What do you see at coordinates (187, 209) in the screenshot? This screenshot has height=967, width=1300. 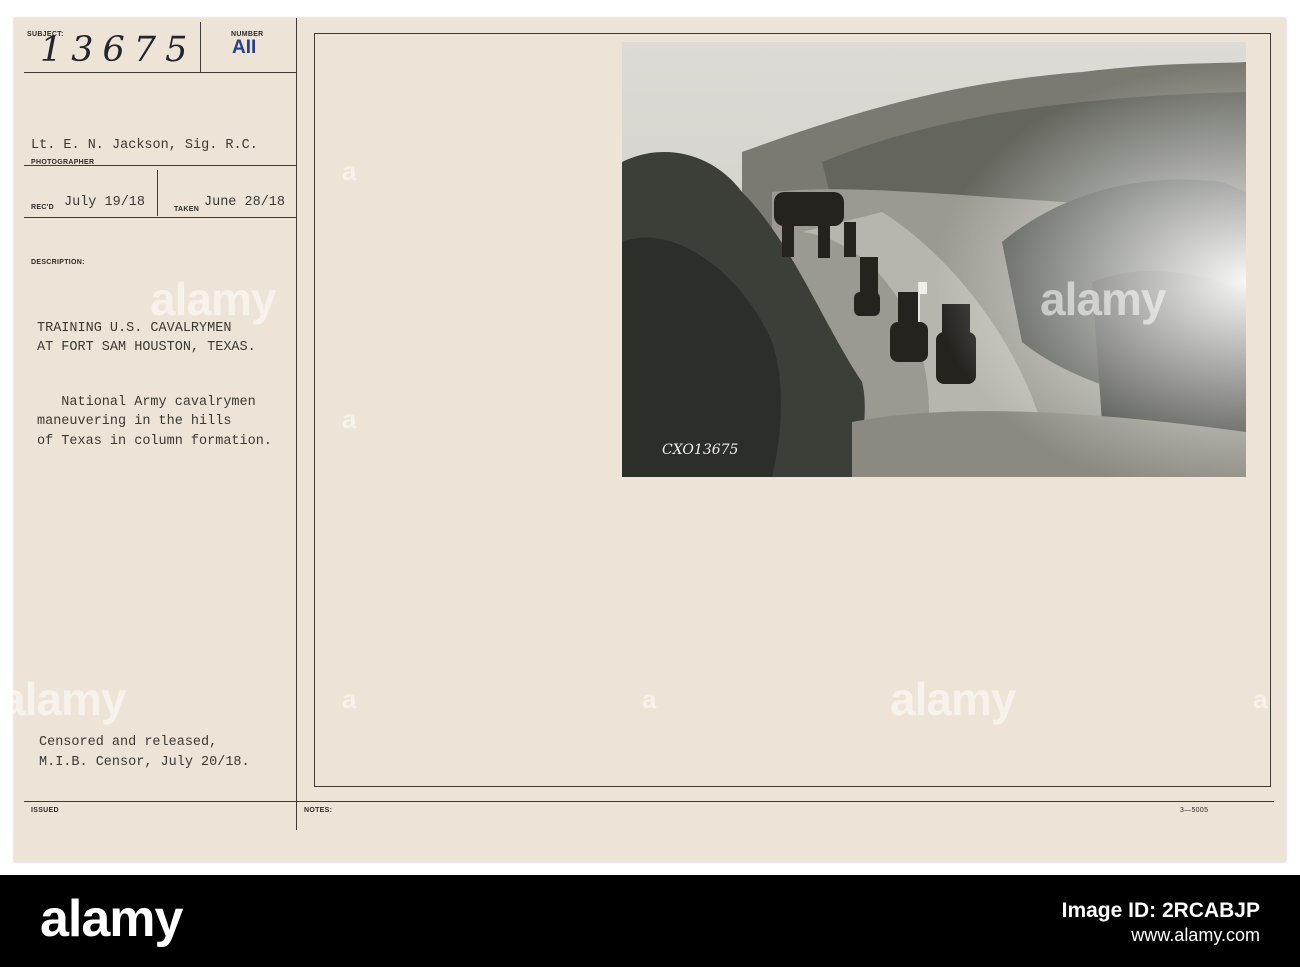 I see `taken-label: TAKEN` at bounding box center [187, 209].